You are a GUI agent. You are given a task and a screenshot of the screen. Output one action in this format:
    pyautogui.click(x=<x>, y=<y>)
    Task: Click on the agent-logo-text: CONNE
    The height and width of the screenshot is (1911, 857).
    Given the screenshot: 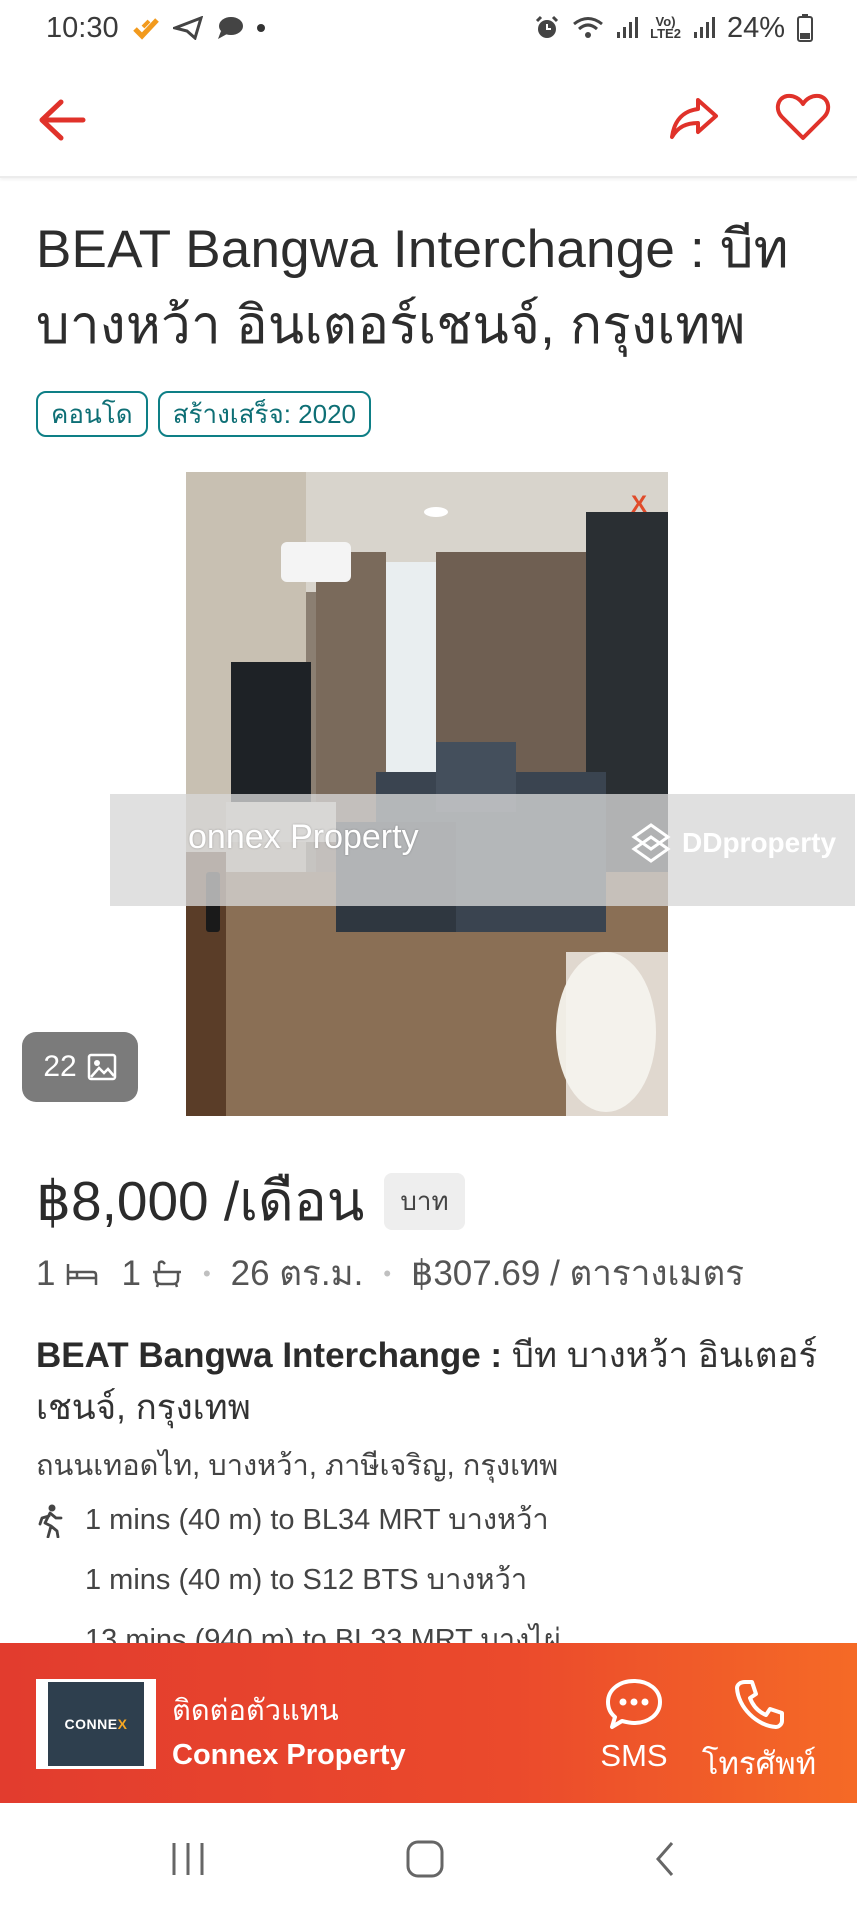 What is the action you would take?
    pyautogui.click(x=91, y=1724)
    